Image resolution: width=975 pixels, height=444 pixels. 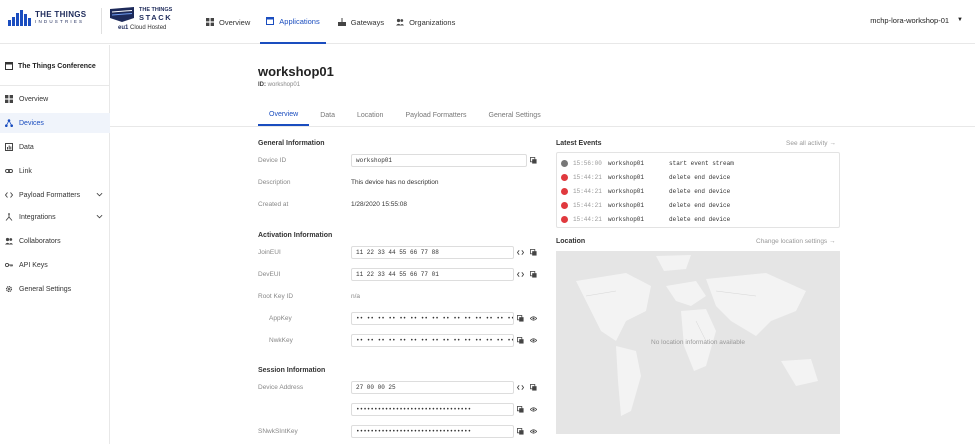 I want to click on session-key-field: ••••••••••••••••••••••••••••••••, so click(x=432, y=409).